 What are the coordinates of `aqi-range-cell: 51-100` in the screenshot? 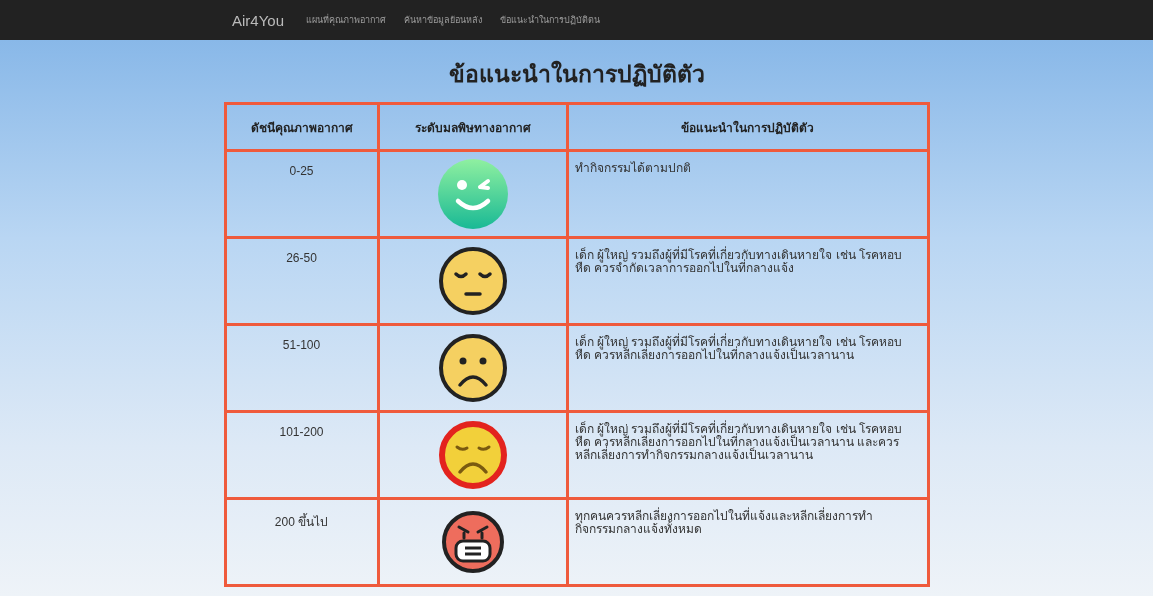 It's located at (301, 368).